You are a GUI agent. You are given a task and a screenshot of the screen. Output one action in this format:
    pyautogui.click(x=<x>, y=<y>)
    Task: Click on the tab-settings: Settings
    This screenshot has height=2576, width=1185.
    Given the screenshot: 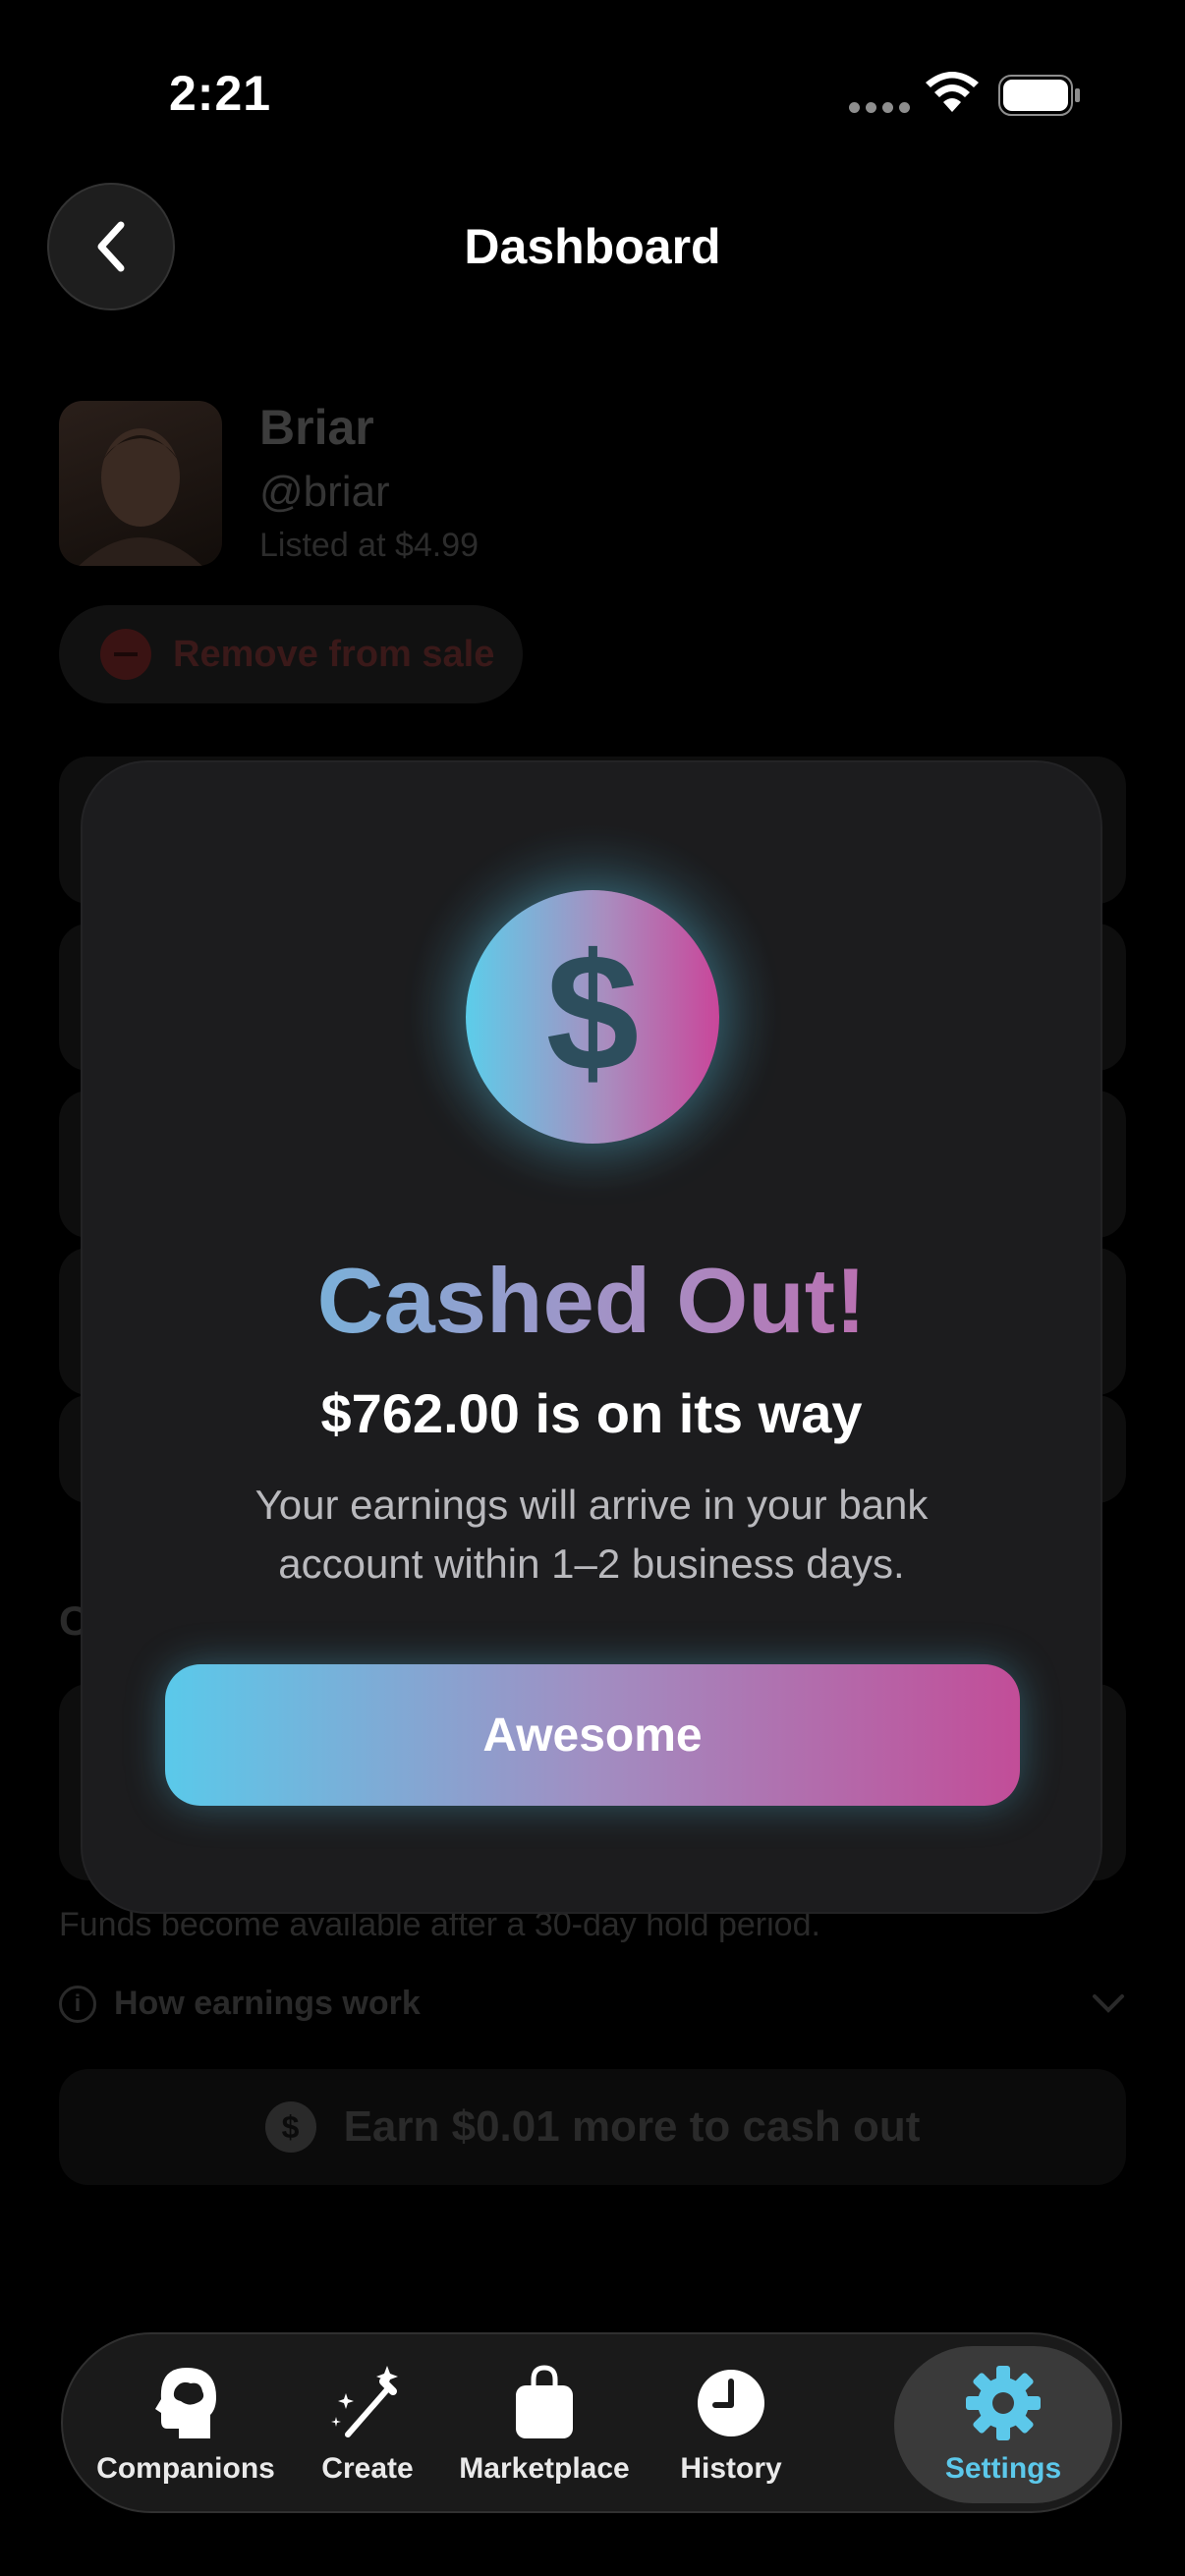 What is the action you would take?
    pyautogui.click(x=1003, y=2424)
    